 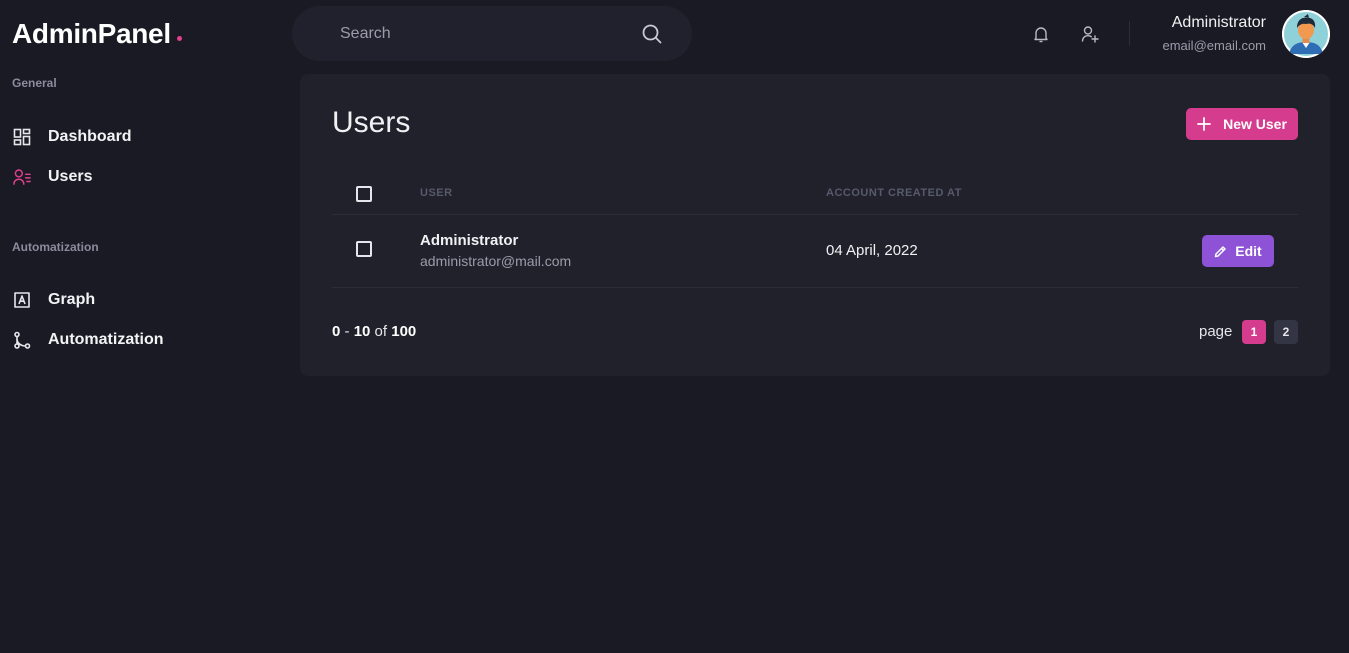 I want to click on column-header-user: USER, so click(x=436, y=193).